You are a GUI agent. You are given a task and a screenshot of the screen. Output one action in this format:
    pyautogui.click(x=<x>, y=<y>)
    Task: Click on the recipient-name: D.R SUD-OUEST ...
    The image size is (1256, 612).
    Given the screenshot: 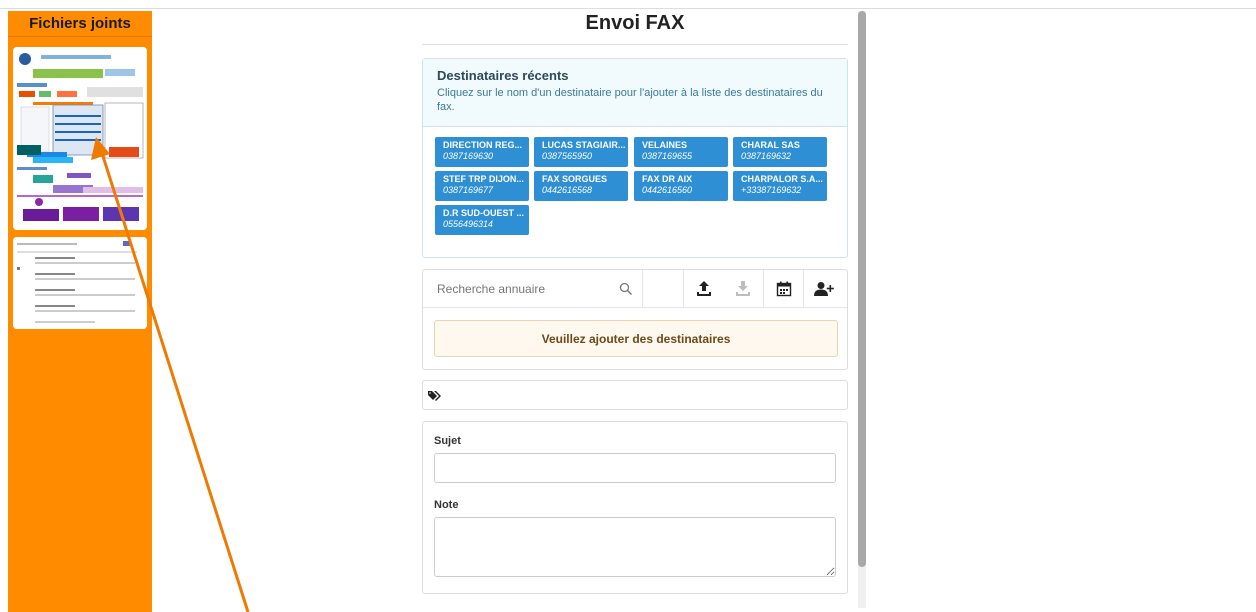 What is the action you would take?
    pyautogui.click(x=484, y=213)
    